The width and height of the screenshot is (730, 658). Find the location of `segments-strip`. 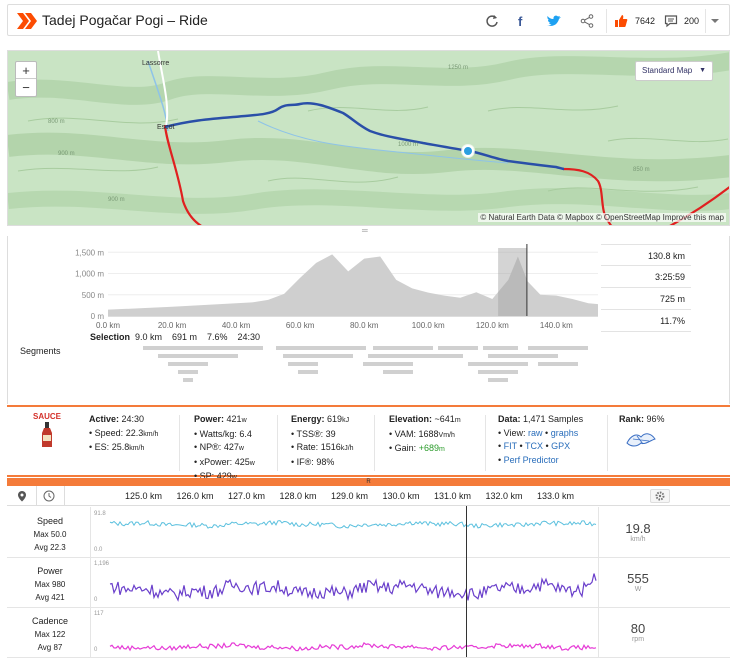

segments-strip is located at coordinates (369, 375).